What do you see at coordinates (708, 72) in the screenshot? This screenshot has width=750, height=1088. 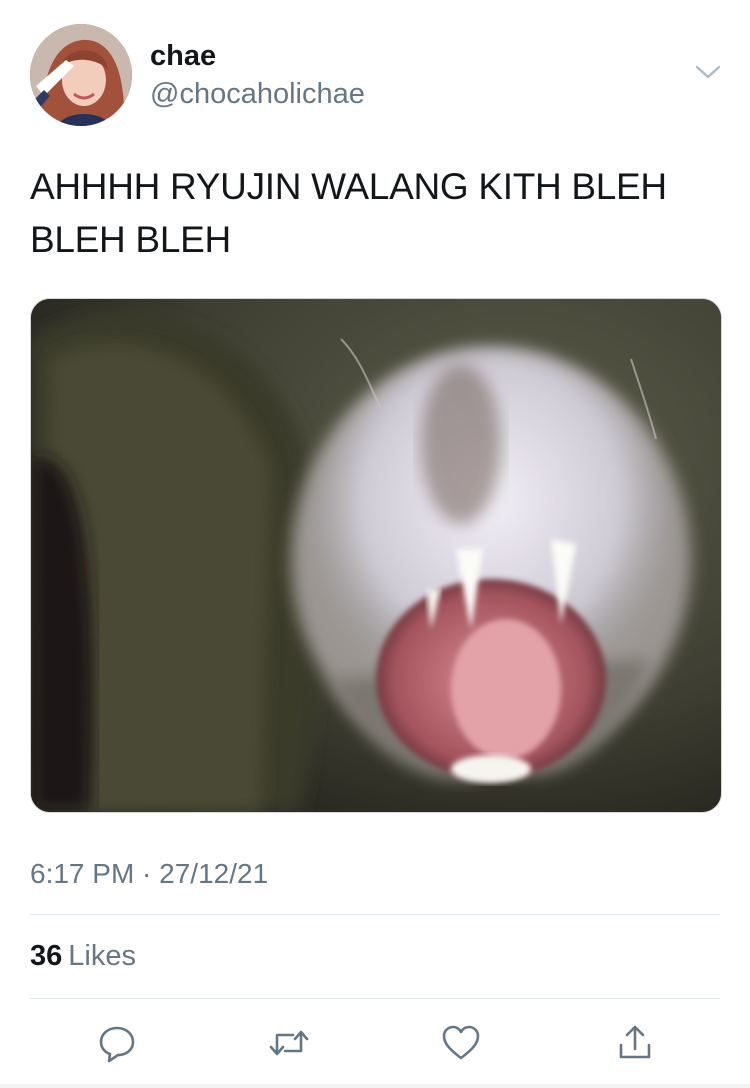 I see `chevron-down-icon` at bounding box center [708, 72].